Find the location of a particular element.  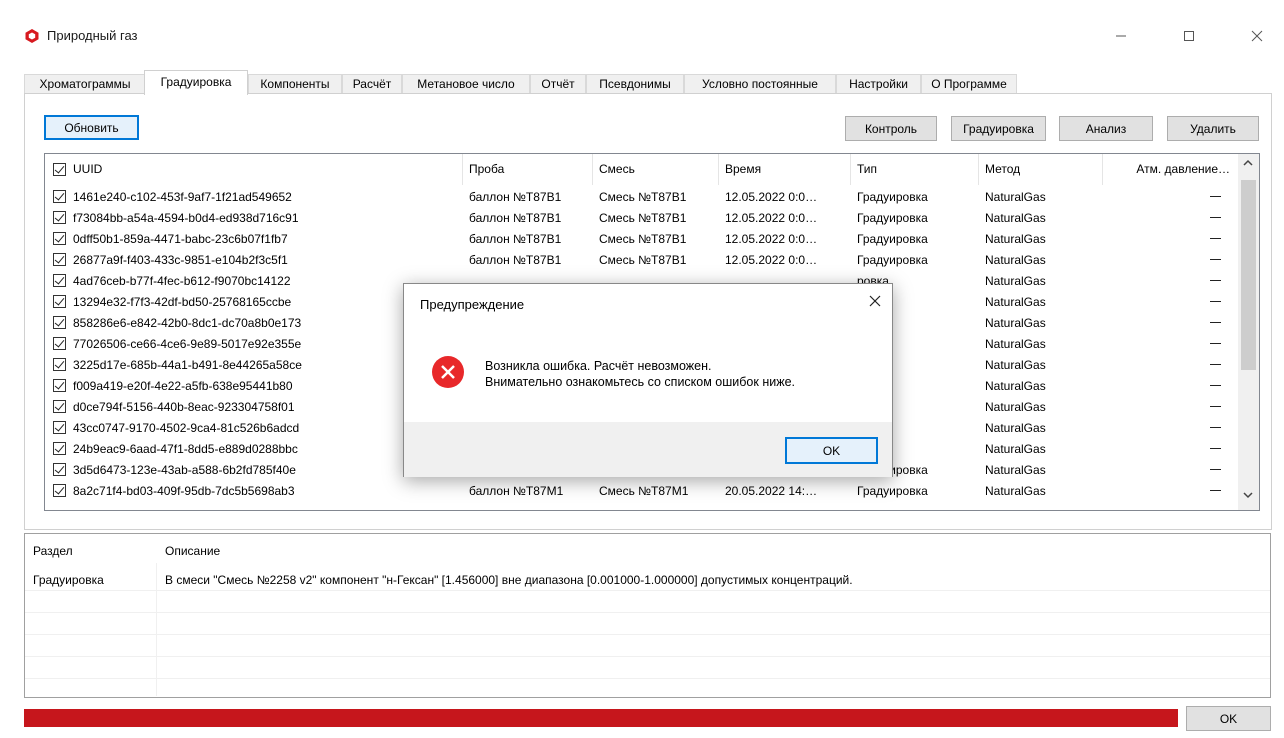

cell-sample: баллон №Т87М1 is located at coordinates (516, 491).